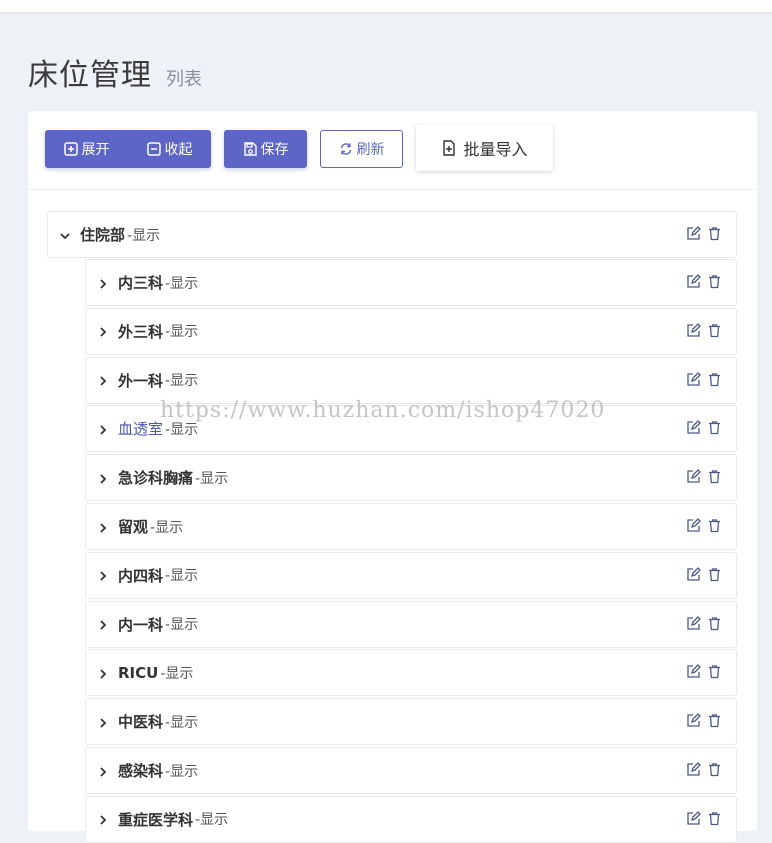  I want to click on collapse-button: 收起, so click(169, 149).